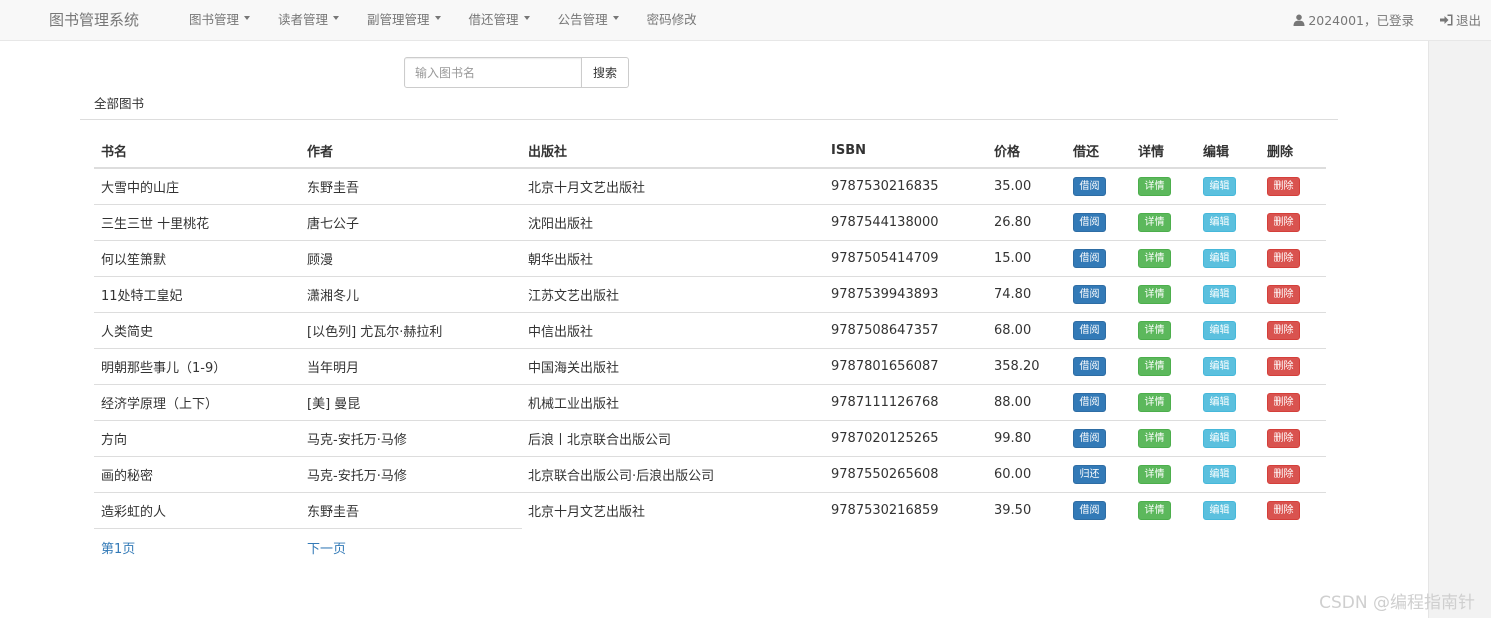 This screenshot has width=1491, height=618. Describe the element at coordinates (588, 18) in the screenshot. I see `nav-notice-management: 公告管理` at that location.